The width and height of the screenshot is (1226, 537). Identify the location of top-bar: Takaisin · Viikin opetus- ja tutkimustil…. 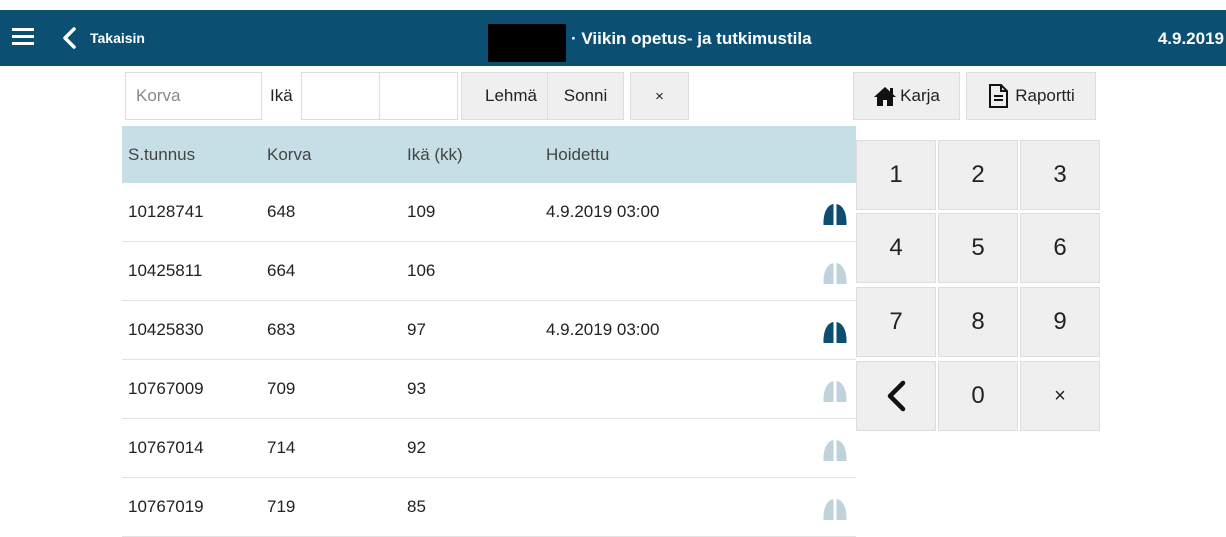
(613, 38).